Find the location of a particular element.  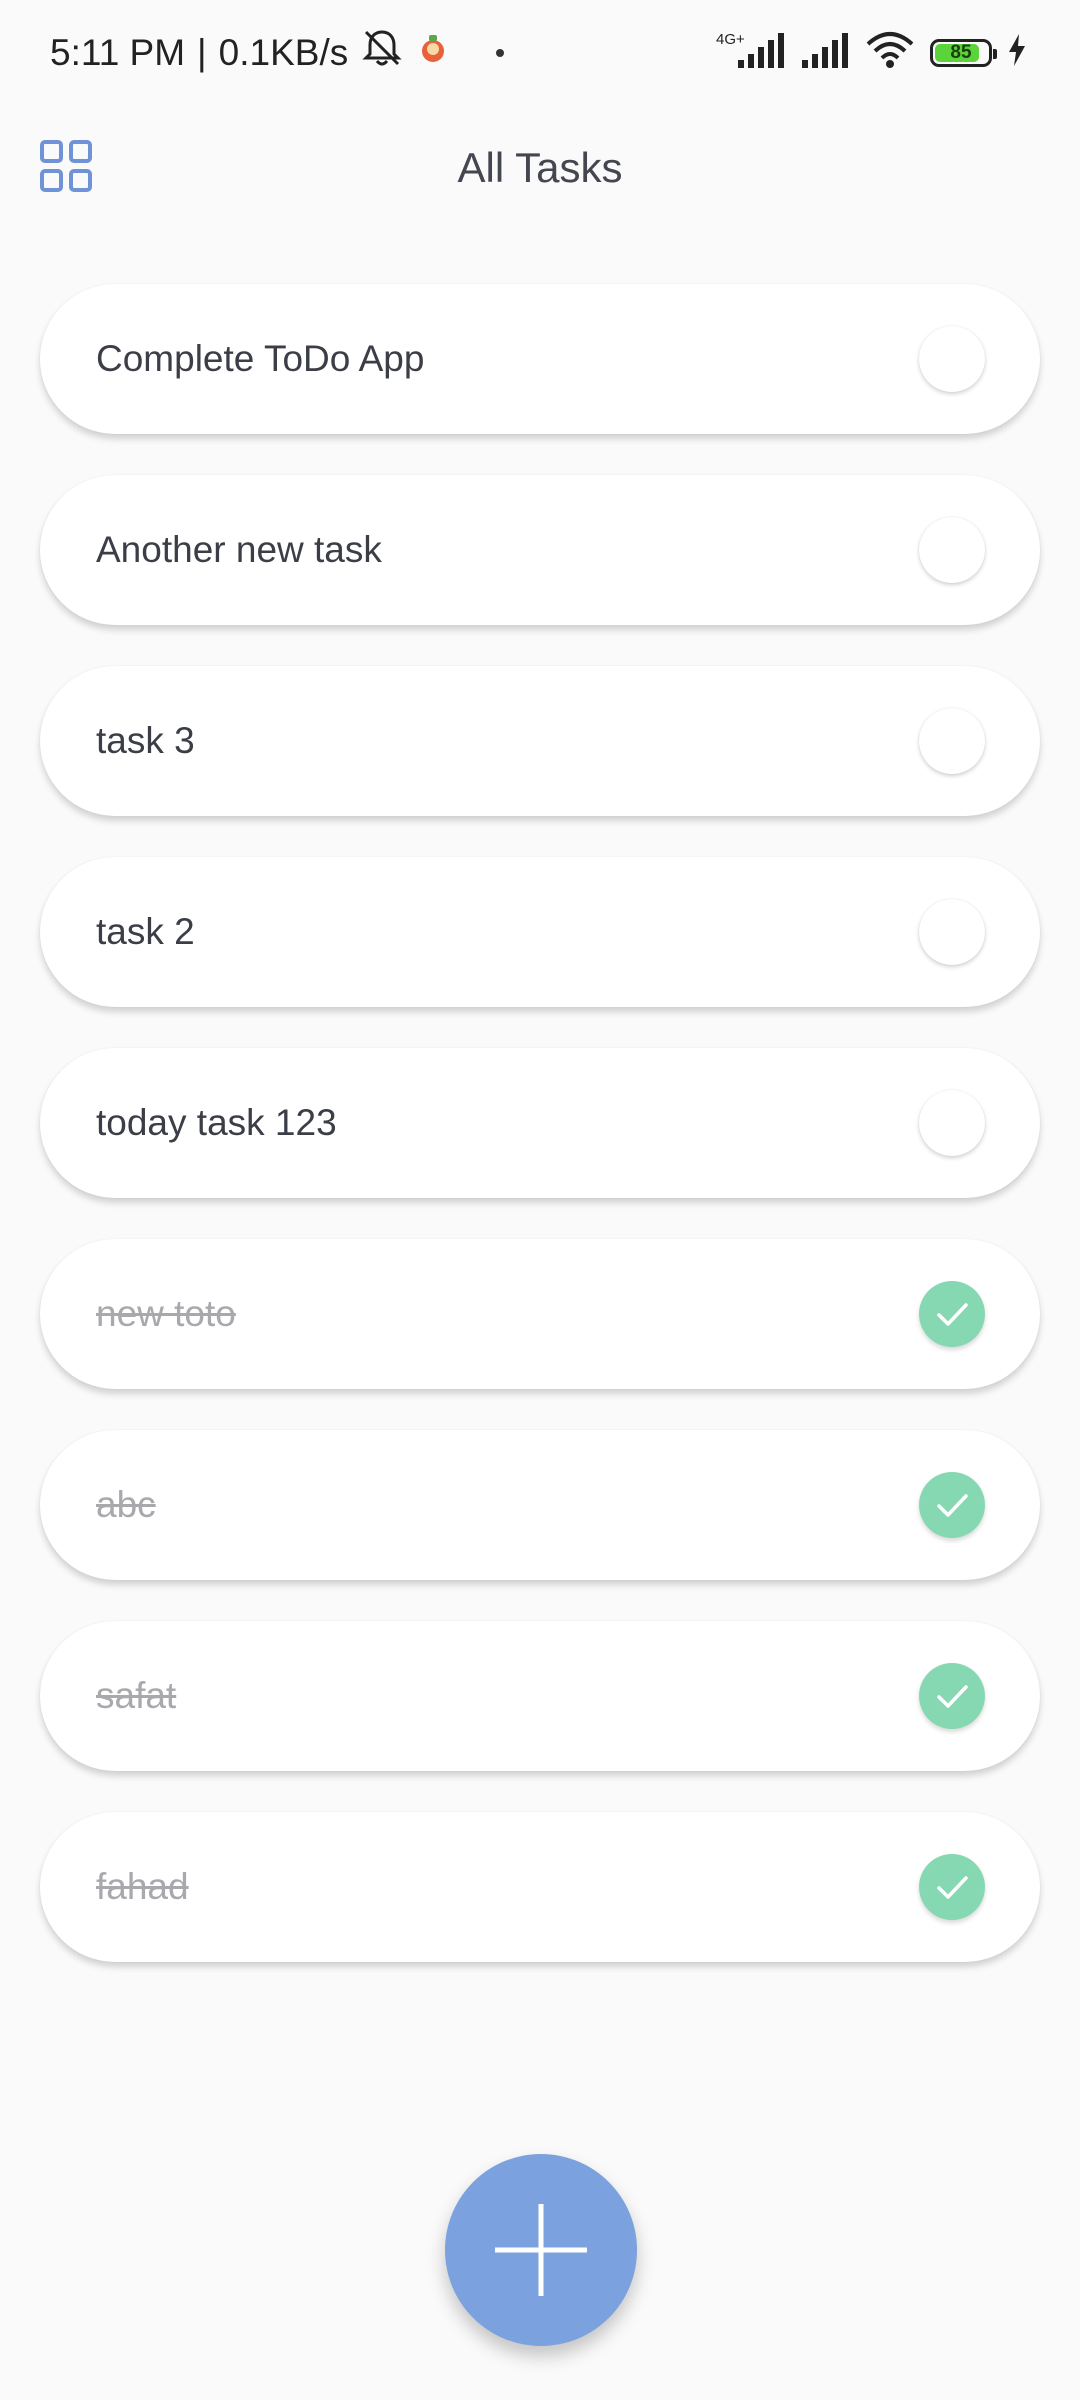

app-header: All Tasks is located at coordinates (540, 170).